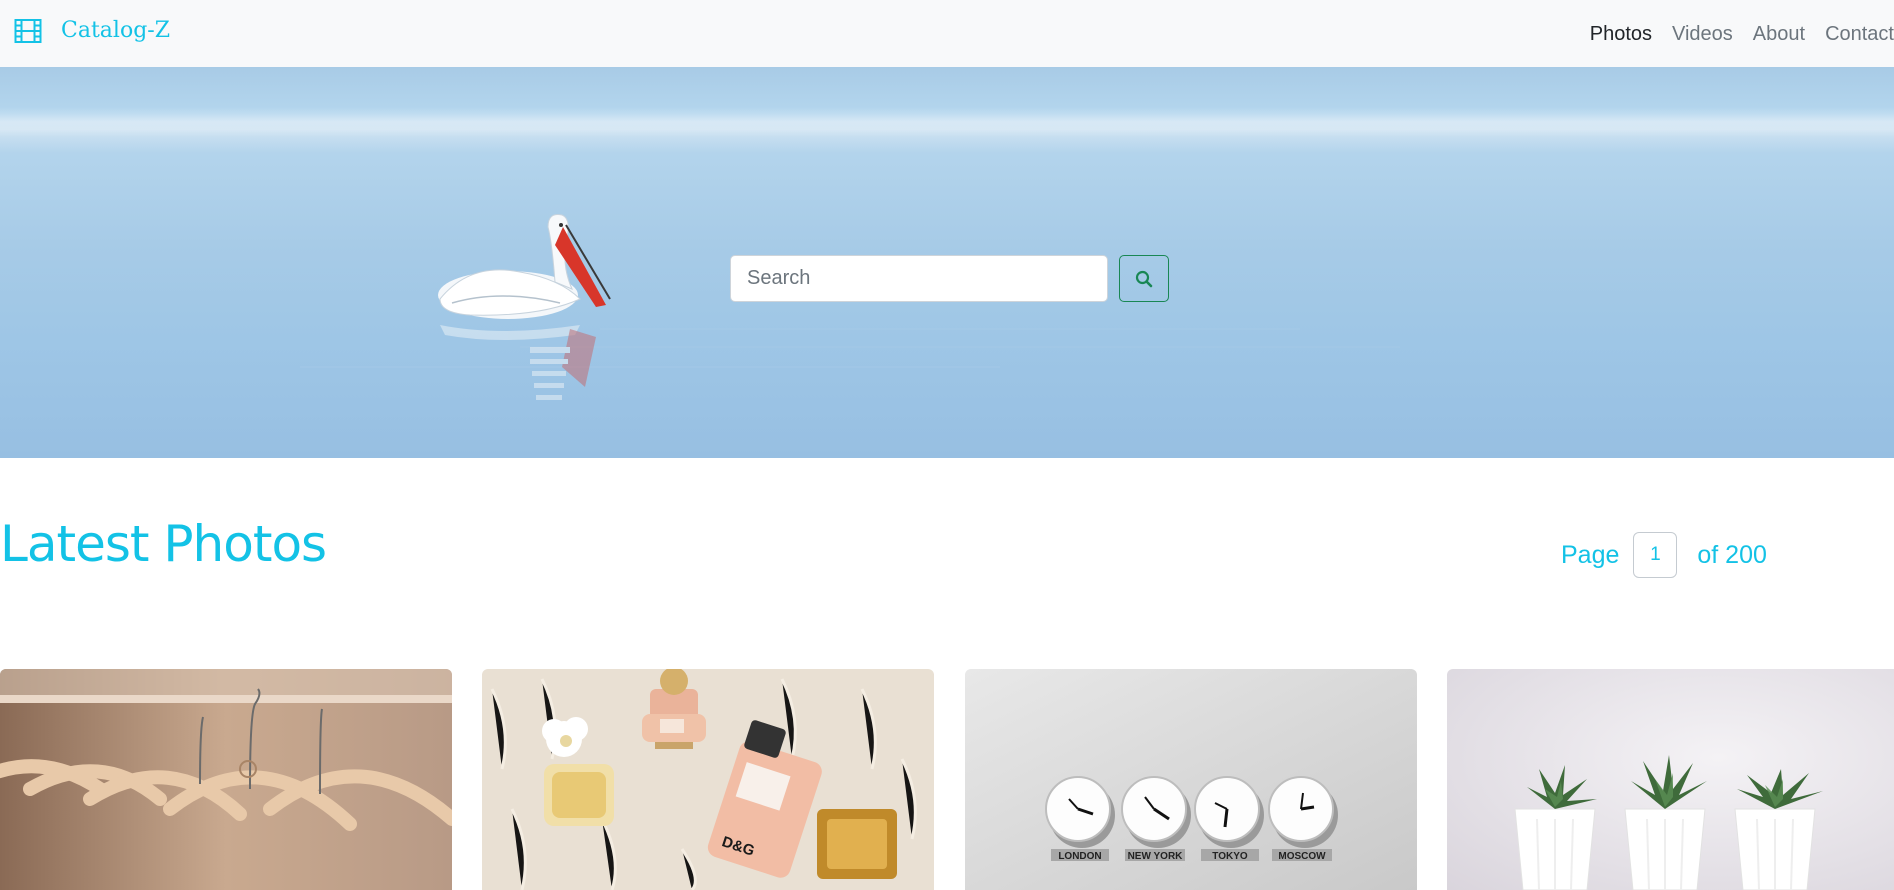  I want to click on pagination: Page of 200, so click(1664, 555).